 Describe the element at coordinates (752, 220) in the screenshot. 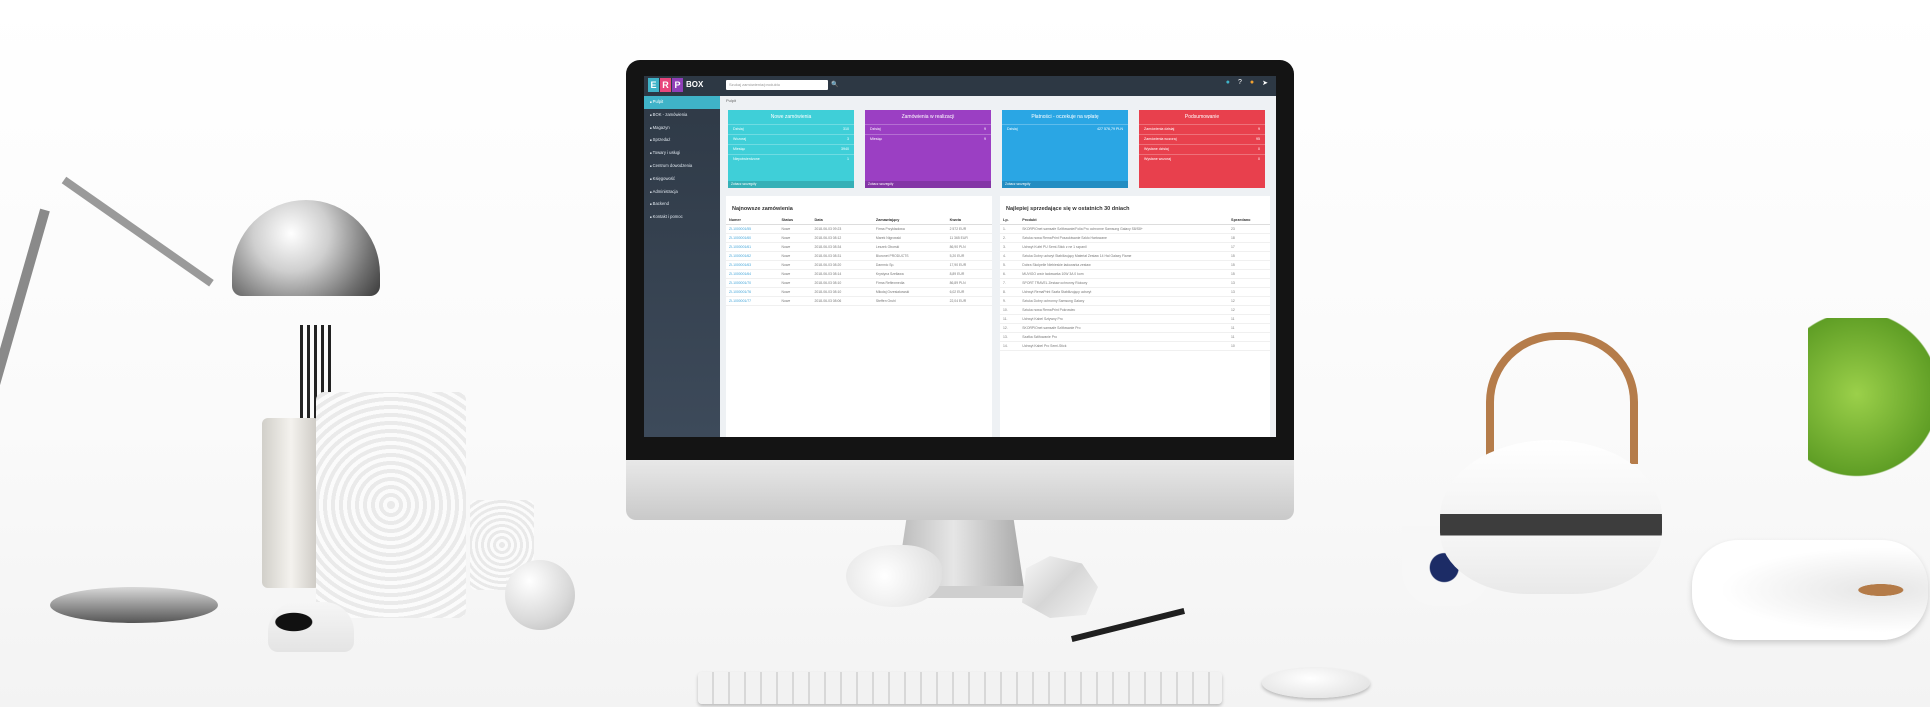

I see `column-header: Numer` at that location.